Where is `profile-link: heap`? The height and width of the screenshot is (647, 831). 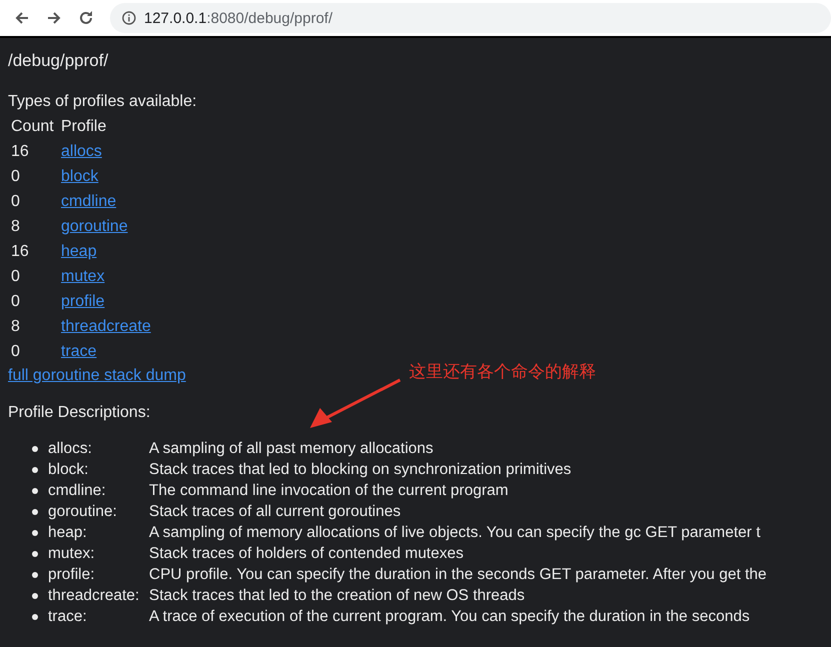 profile-link: heap is located at coordinates (79, 251).